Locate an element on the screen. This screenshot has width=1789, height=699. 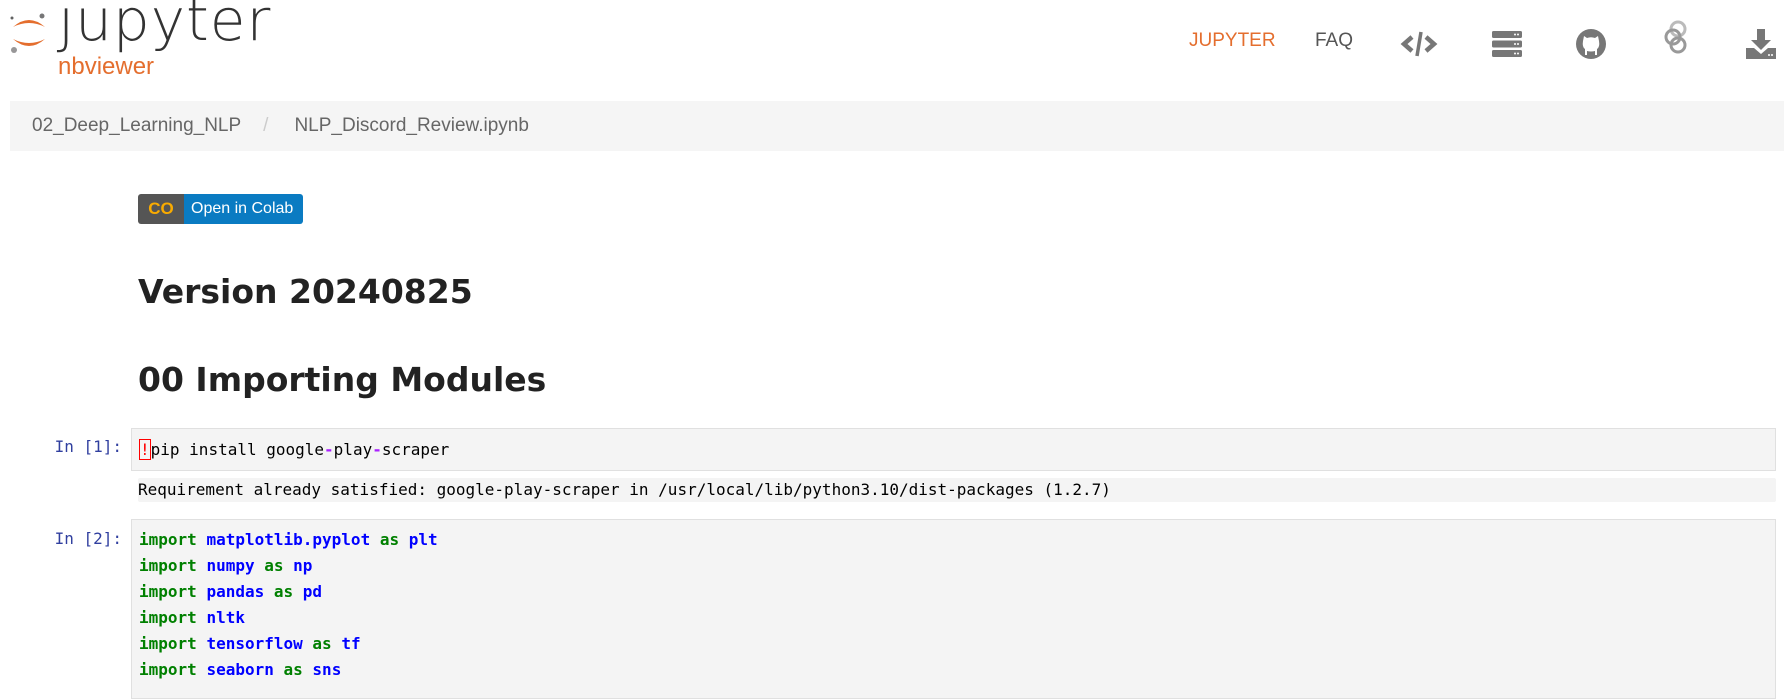
colab-logo-icon: CO is located at coordinates (161, 209).